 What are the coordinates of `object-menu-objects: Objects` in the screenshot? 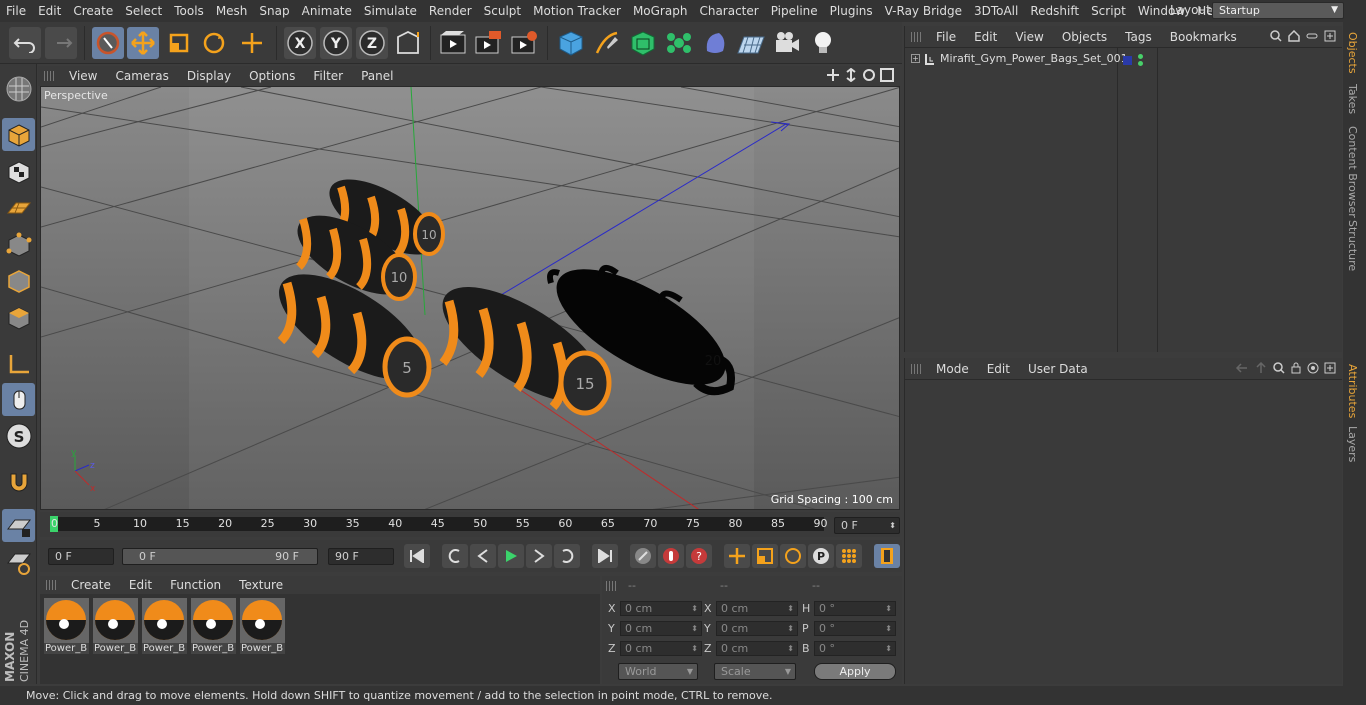 It's located at (1084, 37).